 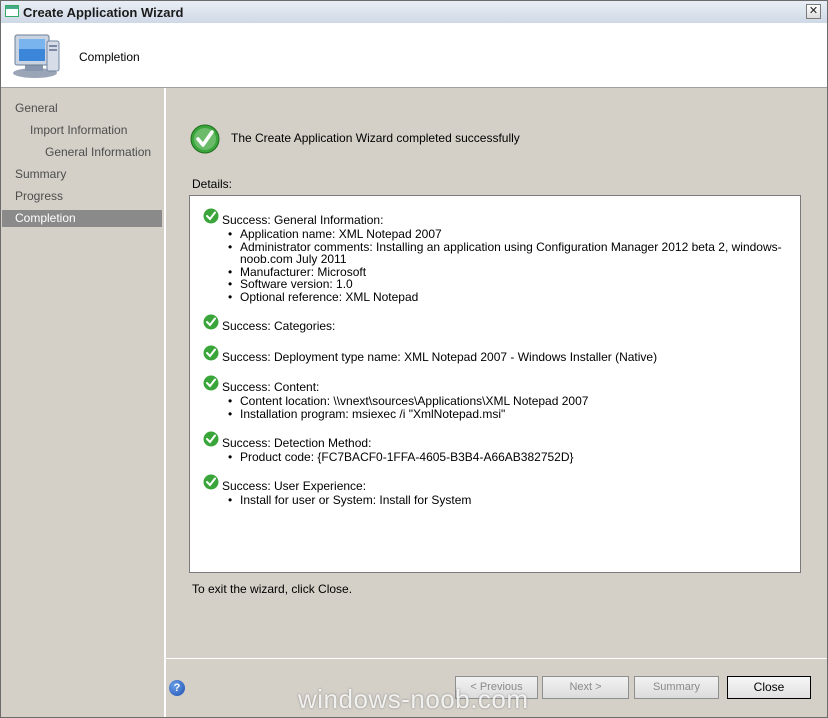 What do you see at coordinates (12, 11) in the screenshot?
I see `wizard-app-icon` at bounding box center [12, 11].